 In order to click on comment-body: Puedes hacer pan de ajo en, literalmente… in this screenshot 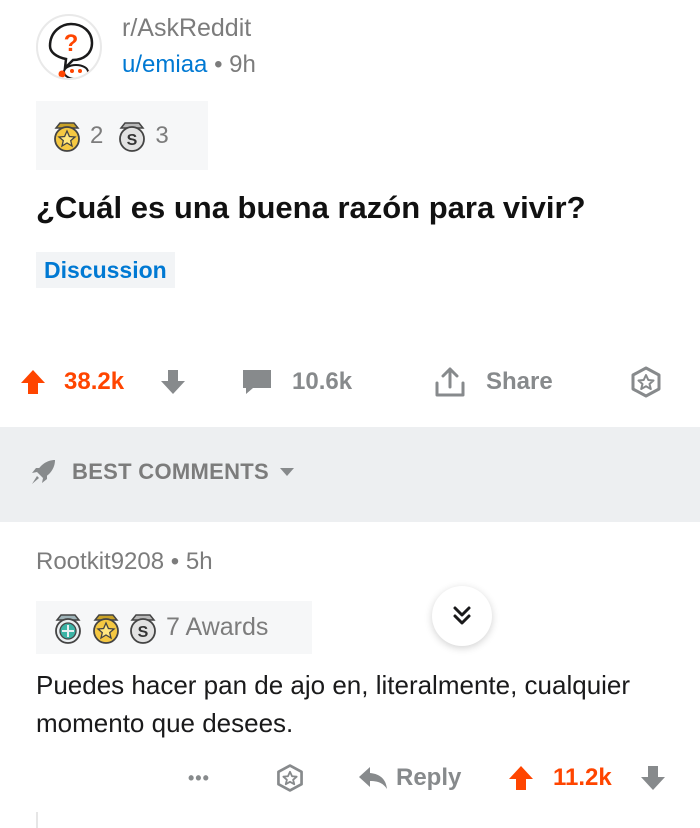, I will do `click(333, 704)`.